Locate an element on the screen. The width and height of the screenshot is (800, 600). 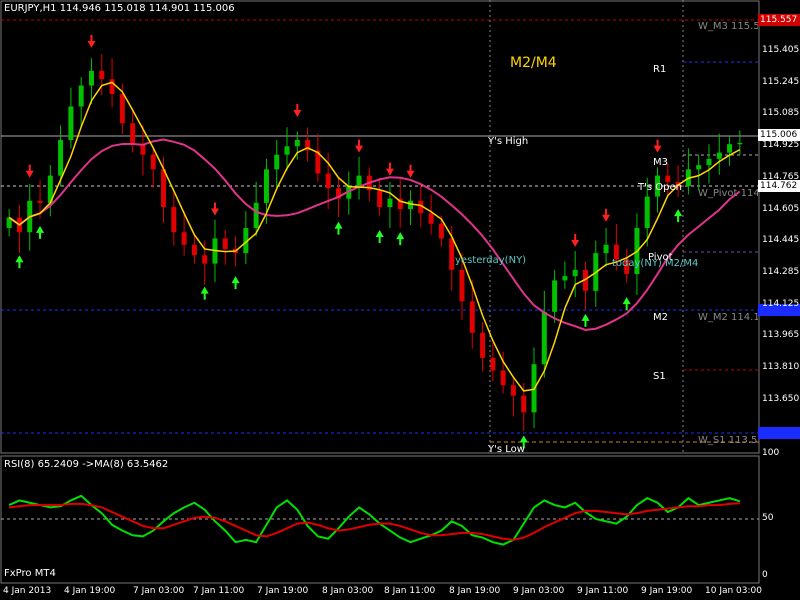
price-tag-open: 114.762 is located at coordinates (779, 186).